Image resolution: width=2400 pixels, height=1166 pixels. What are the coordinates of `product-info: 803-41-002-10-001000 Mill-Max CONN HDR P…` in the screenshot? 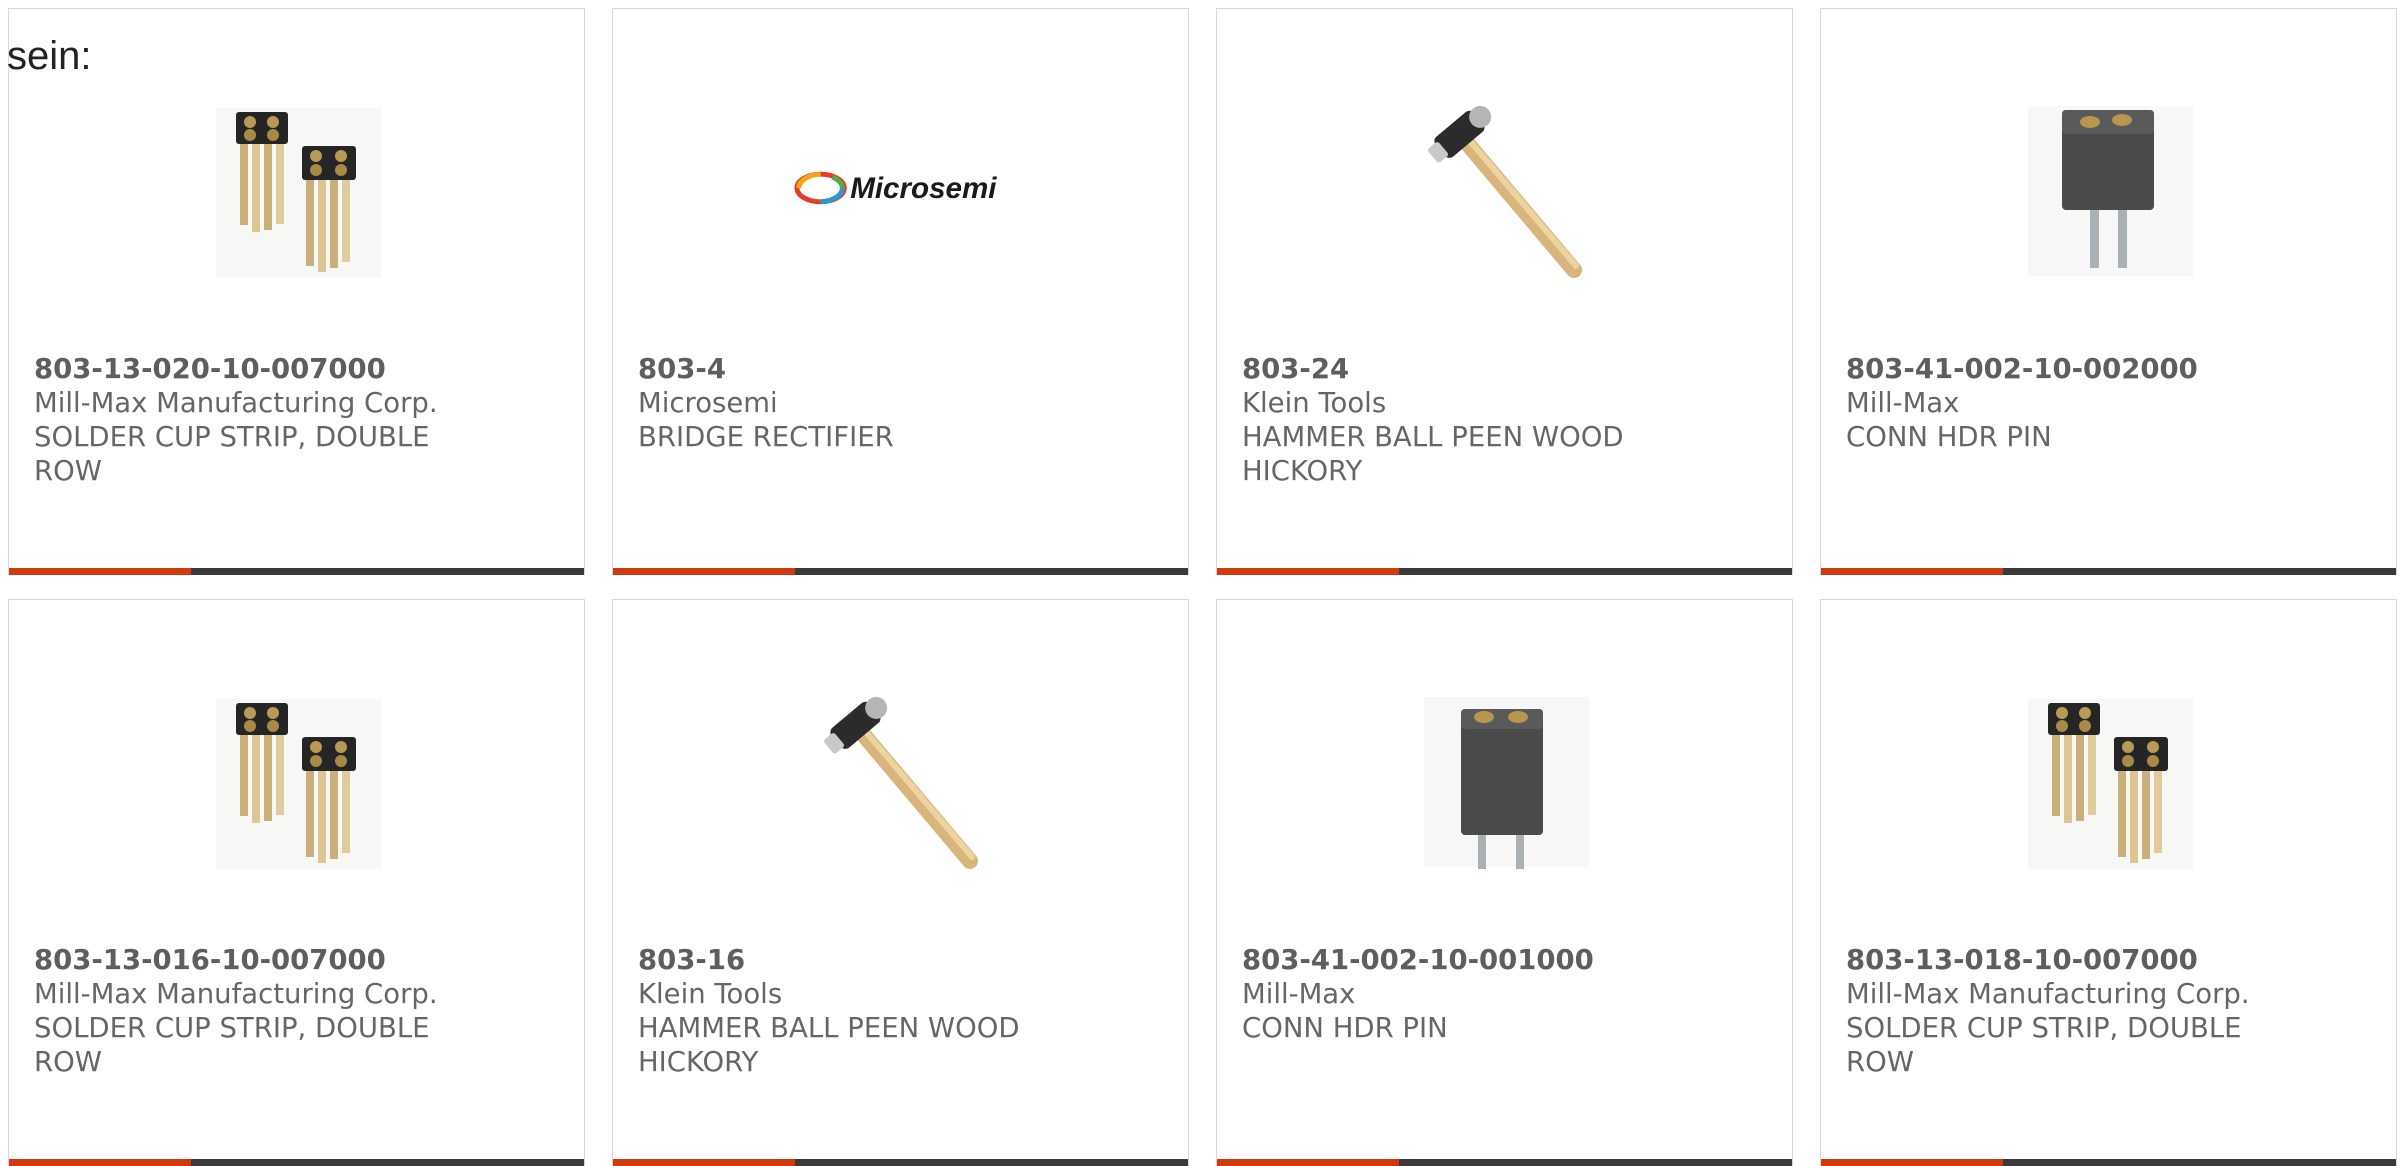 It's located at (1452, 994).